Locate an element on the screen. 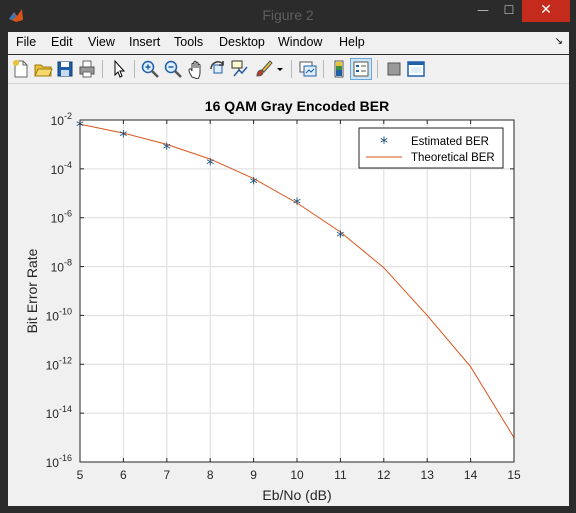  x-axis-label: Eb/No (dB) is located at coordinates (296, 495).